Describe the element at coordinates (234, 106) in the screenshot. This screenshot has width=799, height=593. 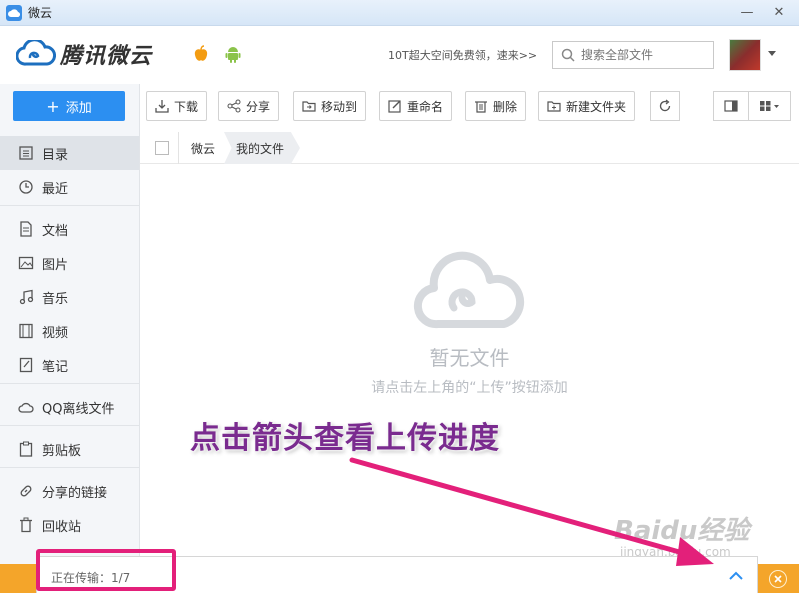
I see `share-icon` at that location.